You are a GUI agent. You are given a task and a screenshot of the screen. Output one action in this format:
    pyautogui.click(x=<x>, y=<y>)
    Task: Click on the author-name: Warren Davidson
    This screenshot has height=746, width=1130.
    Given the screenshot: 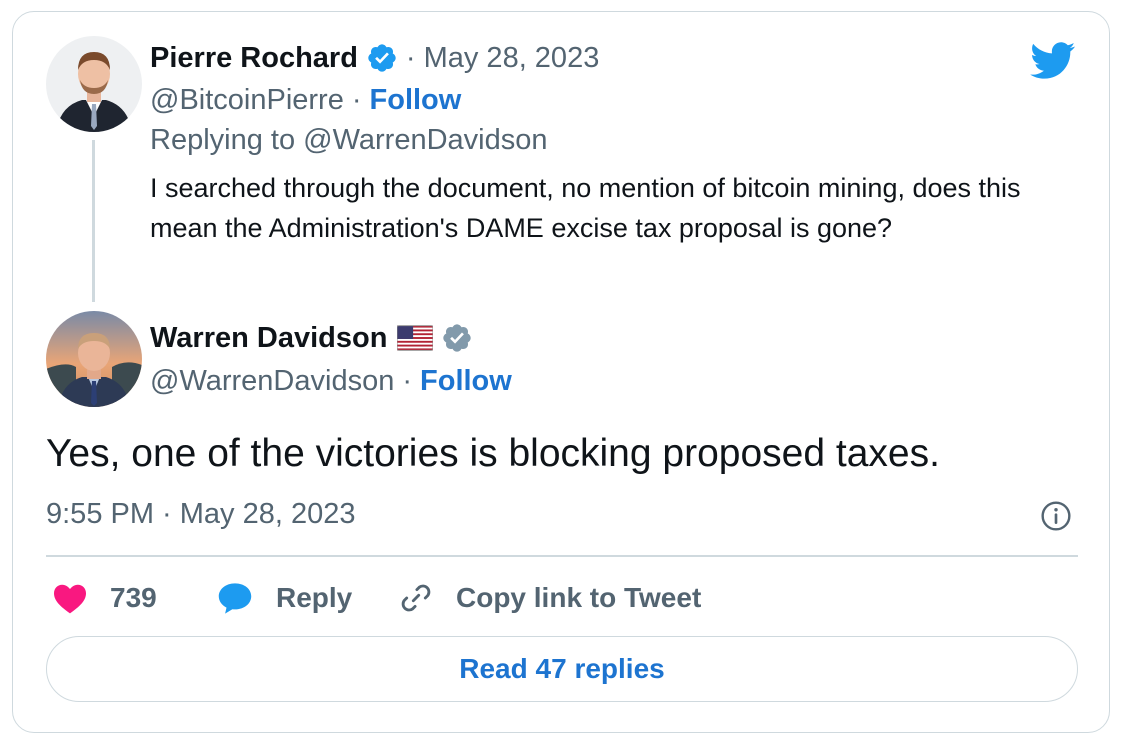 What is the action you would take?
    pyautogui.click(x=268, y=338)
    